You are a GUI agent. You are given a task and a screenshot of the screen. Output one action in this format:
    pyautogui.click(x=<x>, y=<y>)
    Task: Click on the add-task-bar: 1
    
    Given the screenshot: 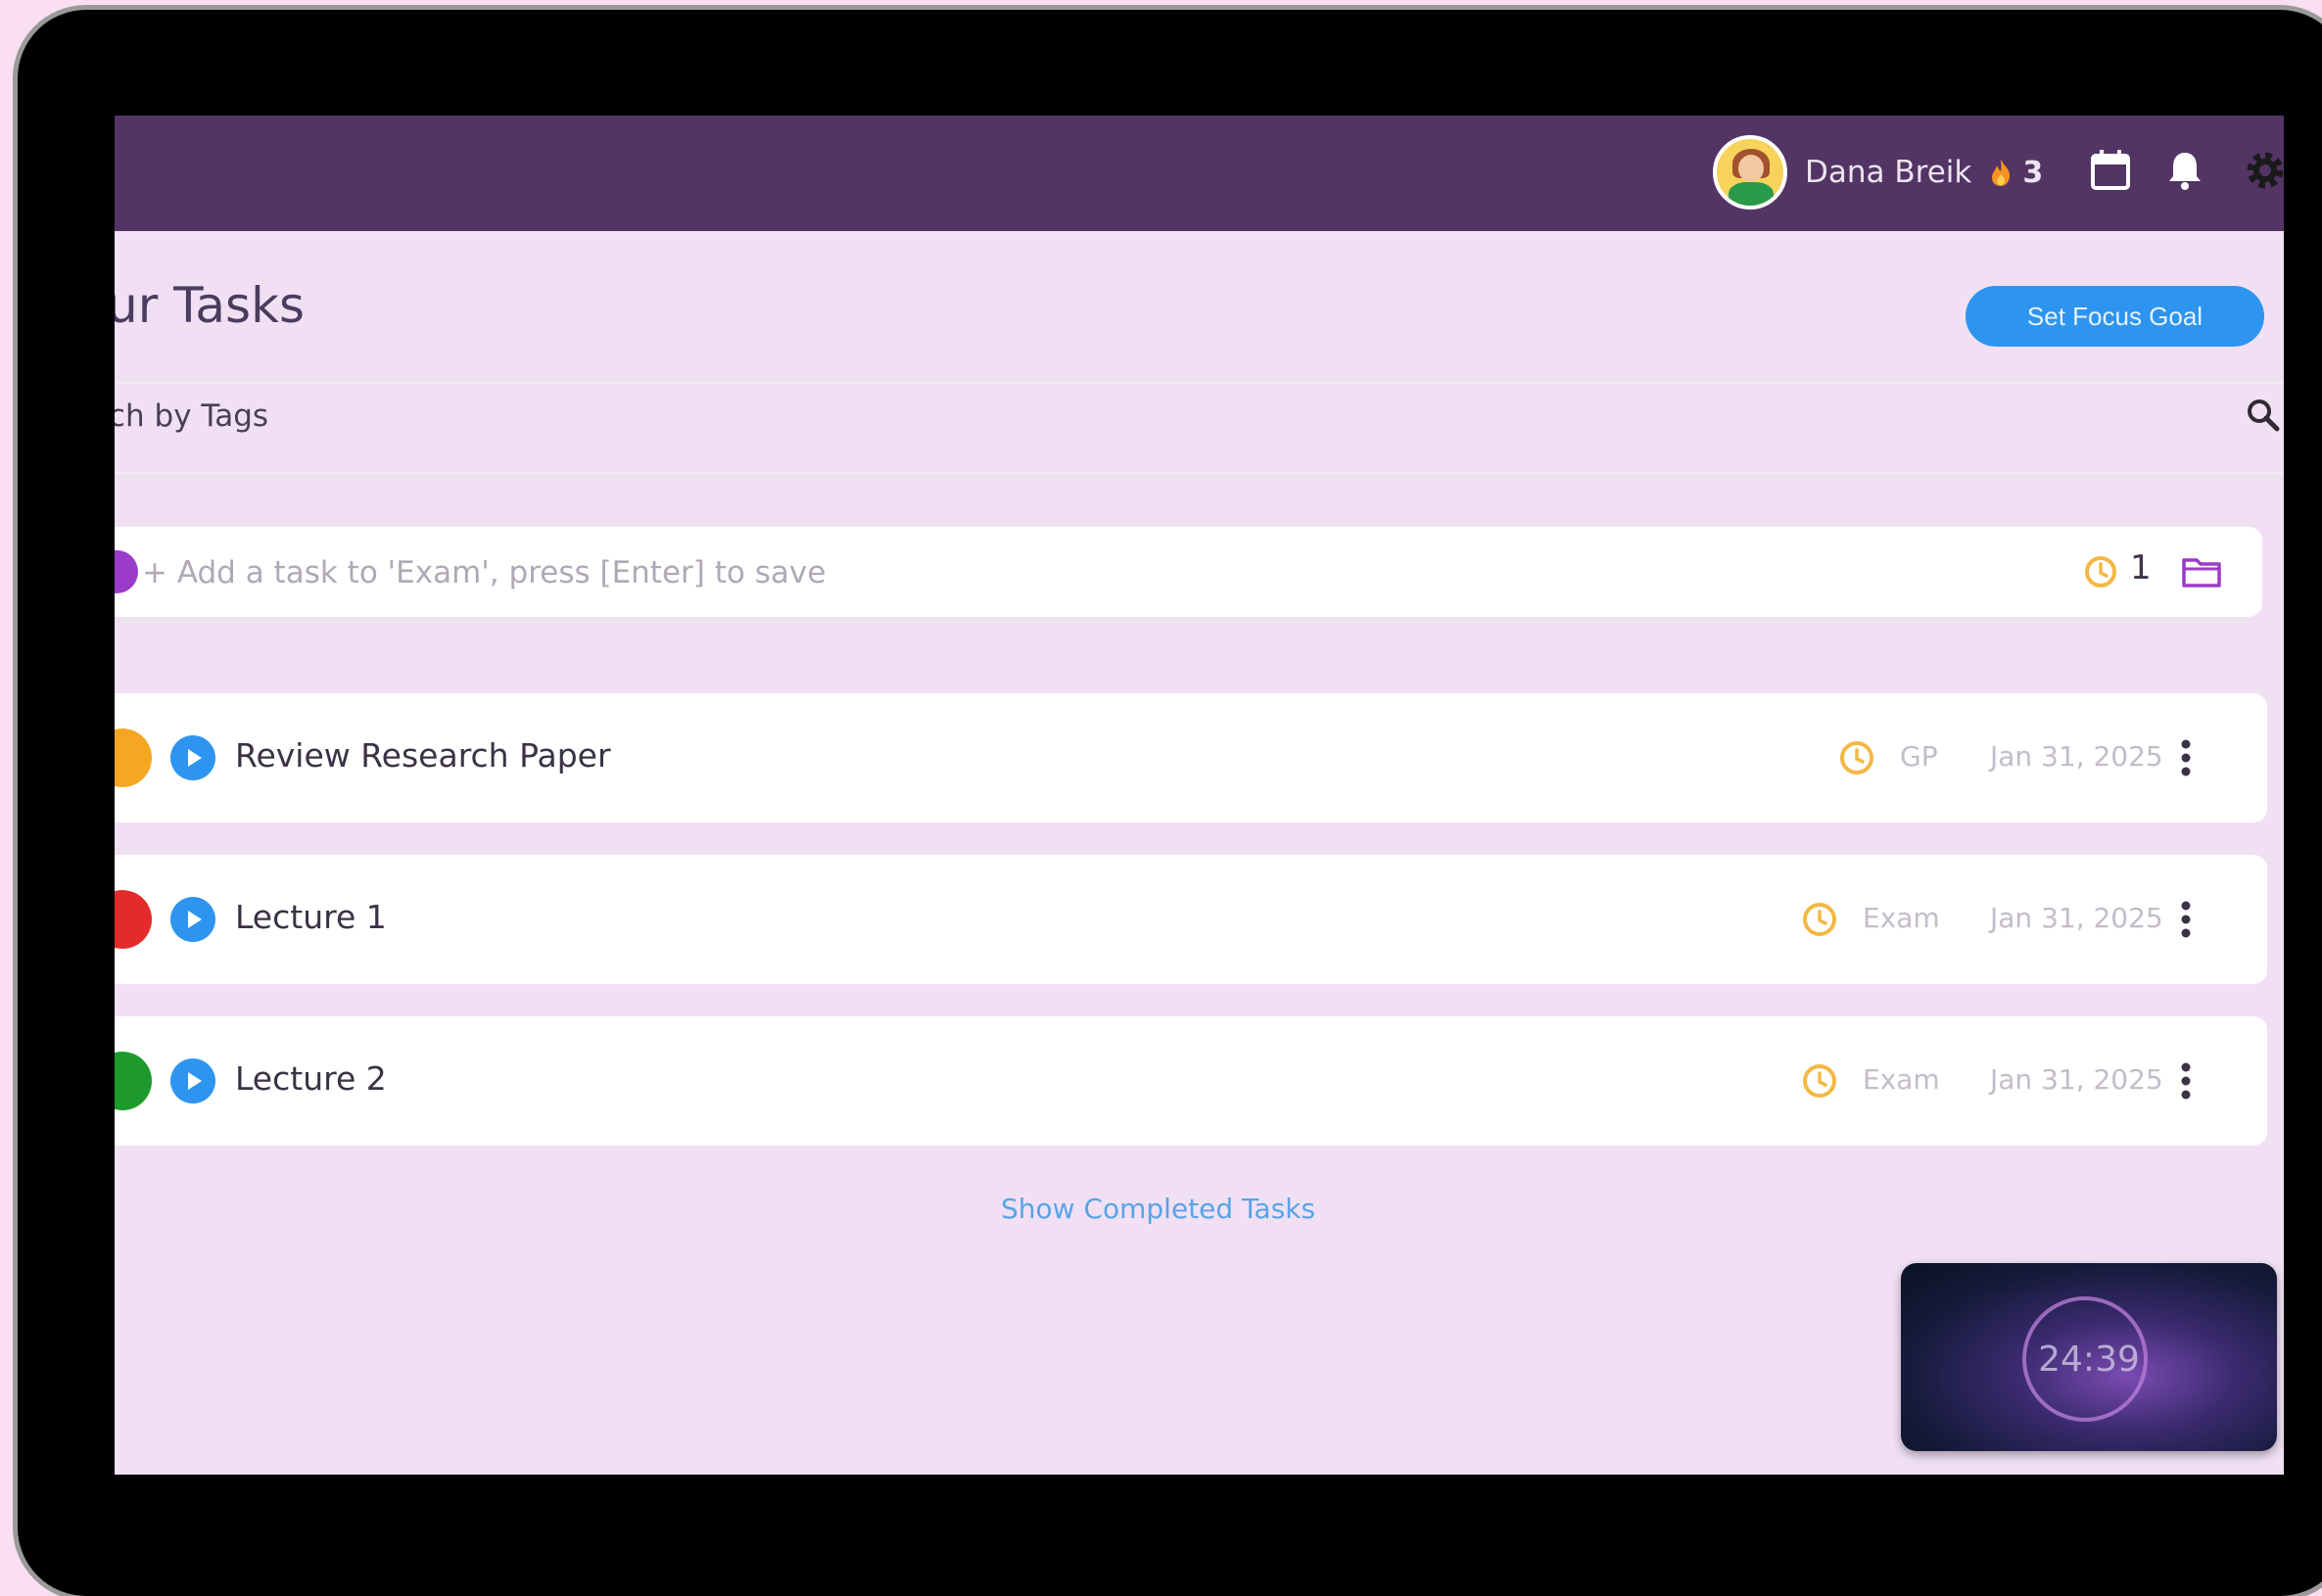 What is the action you would take?
    pyautogui.click(x=1188, y=572)
    